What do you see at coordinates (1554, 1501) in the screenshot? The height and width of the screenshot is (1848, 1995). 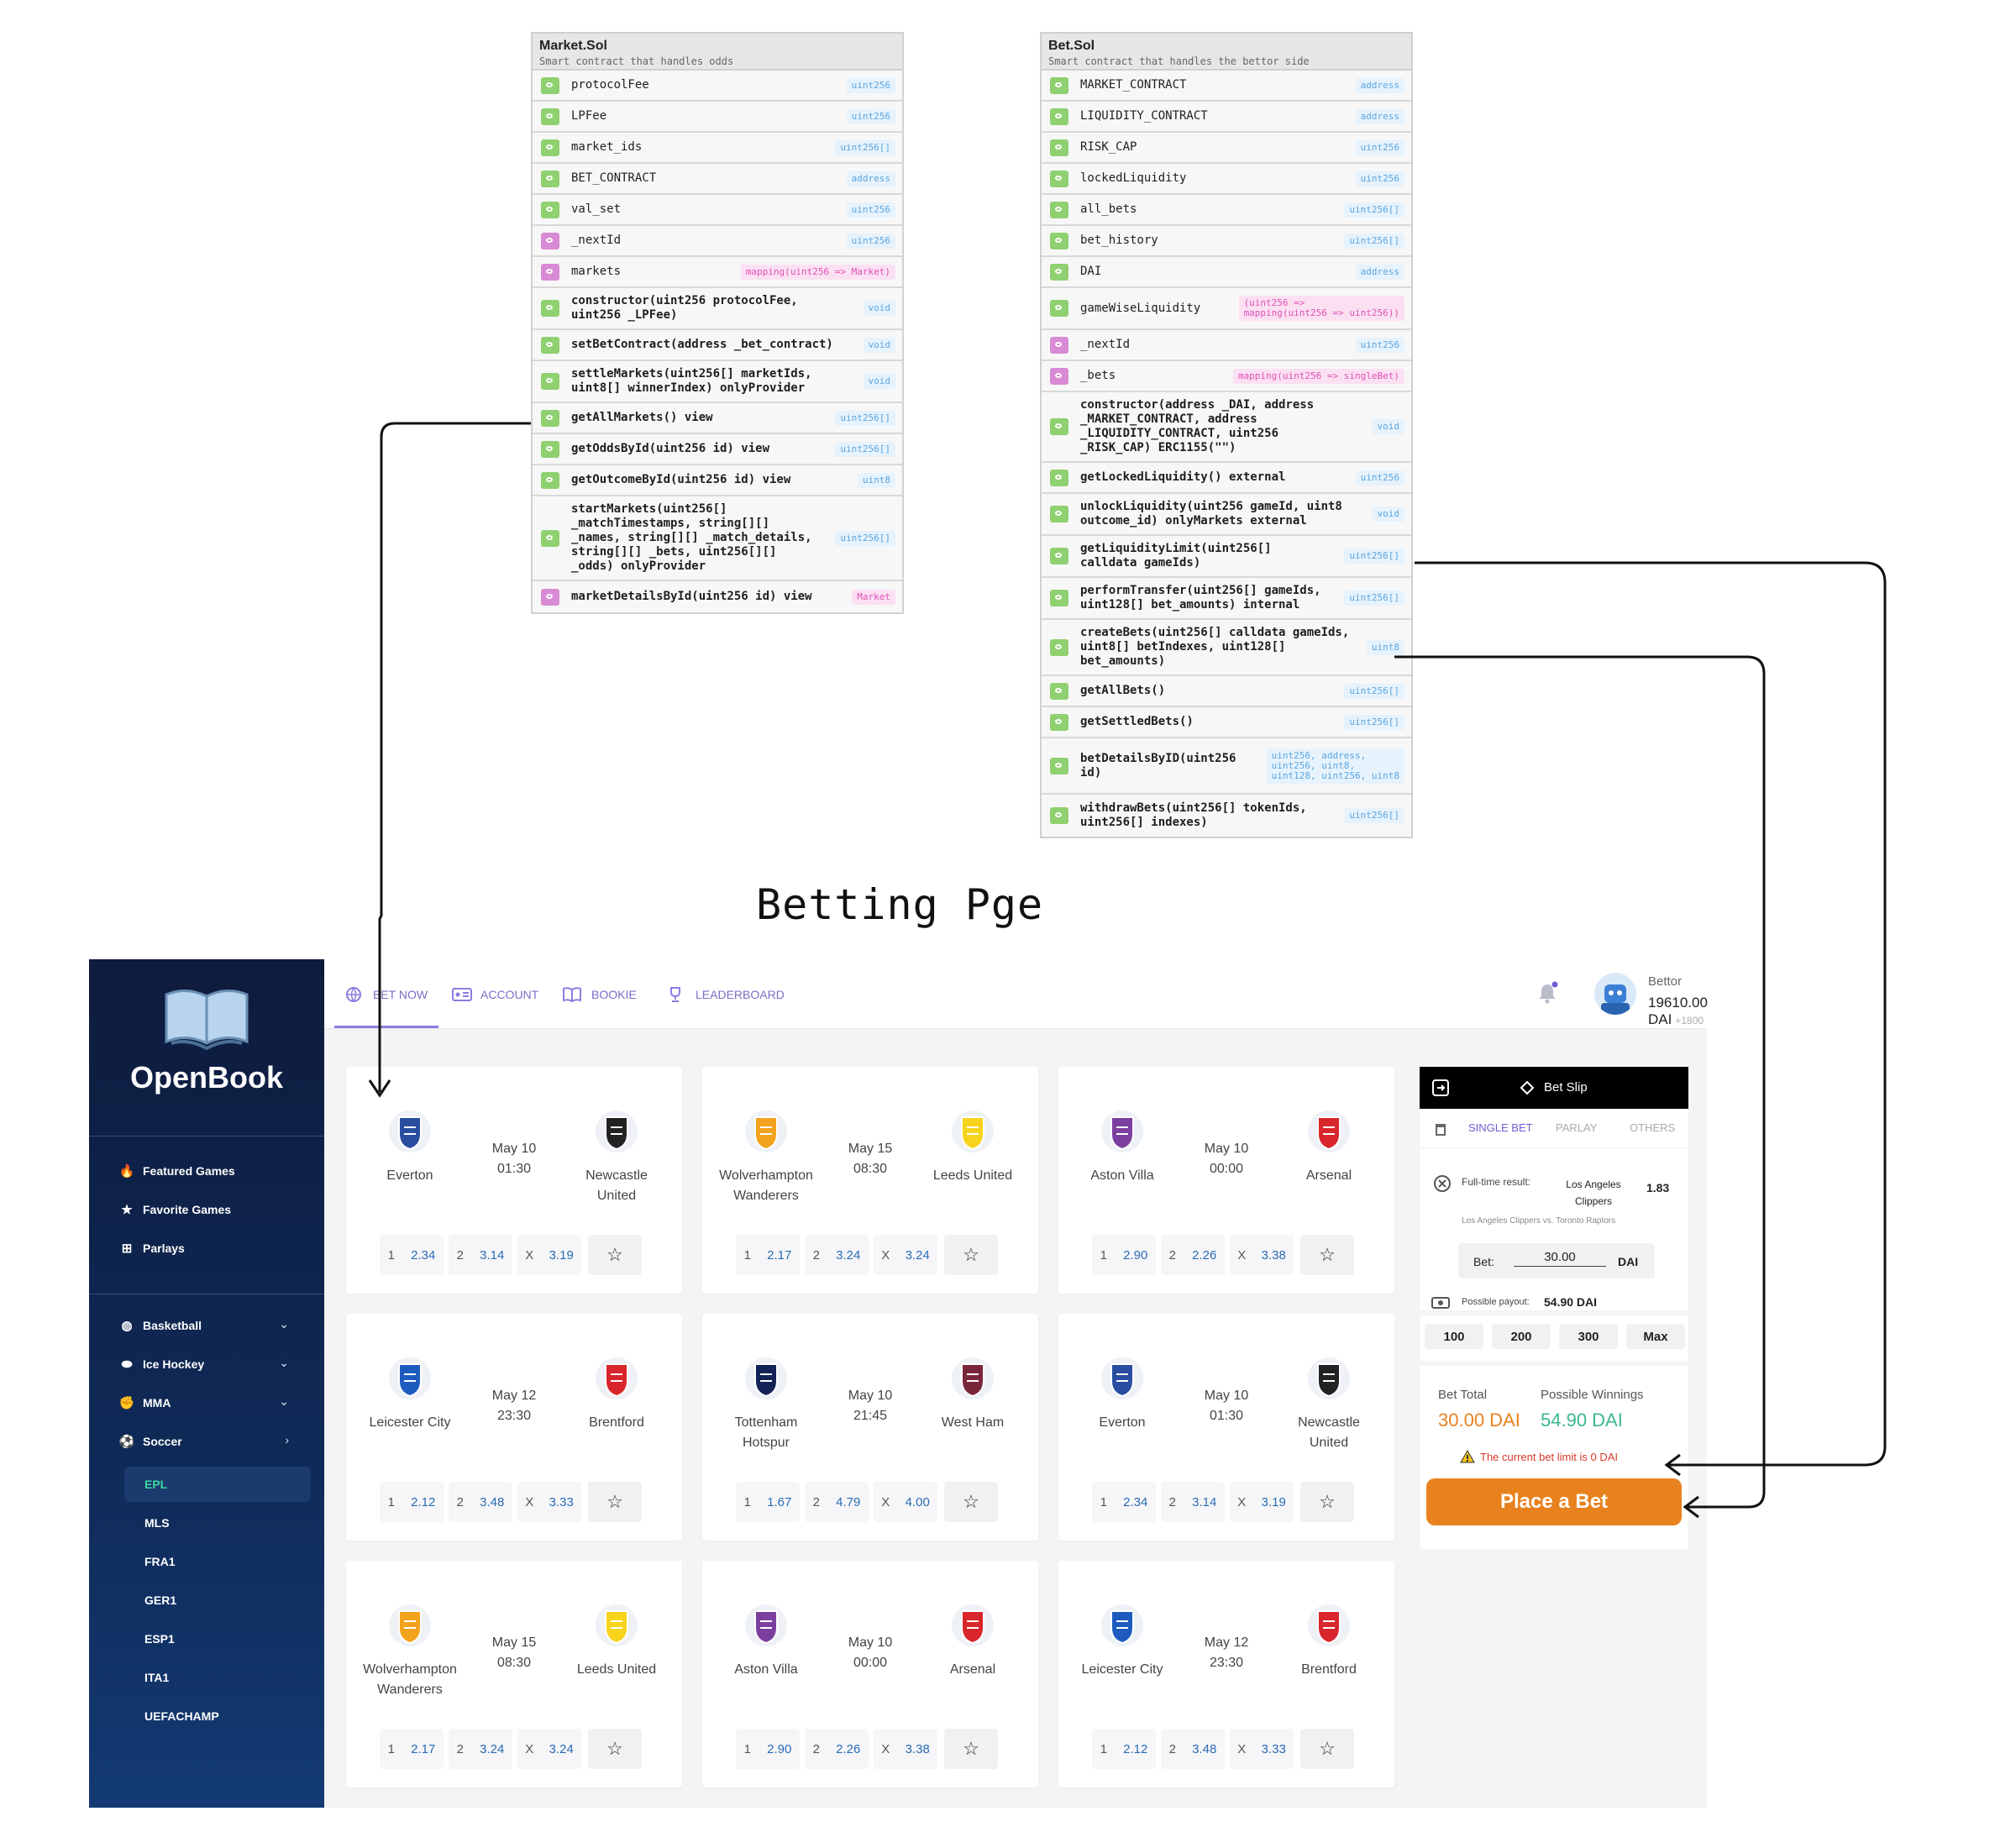 I see `place-bet-button: Place a Bet` at bounding box center [1554, 1501].